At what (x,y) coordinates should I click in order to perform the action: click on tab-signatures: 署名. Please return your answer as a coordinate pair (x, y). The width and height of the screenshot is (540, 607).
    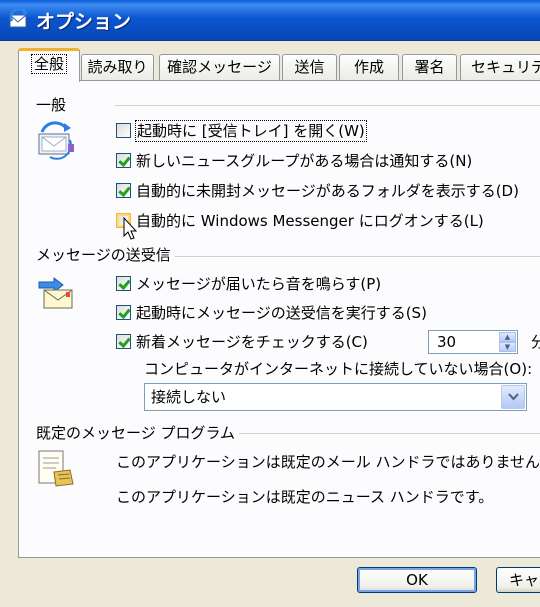
    Looking at the image, I should click on (429, 67).